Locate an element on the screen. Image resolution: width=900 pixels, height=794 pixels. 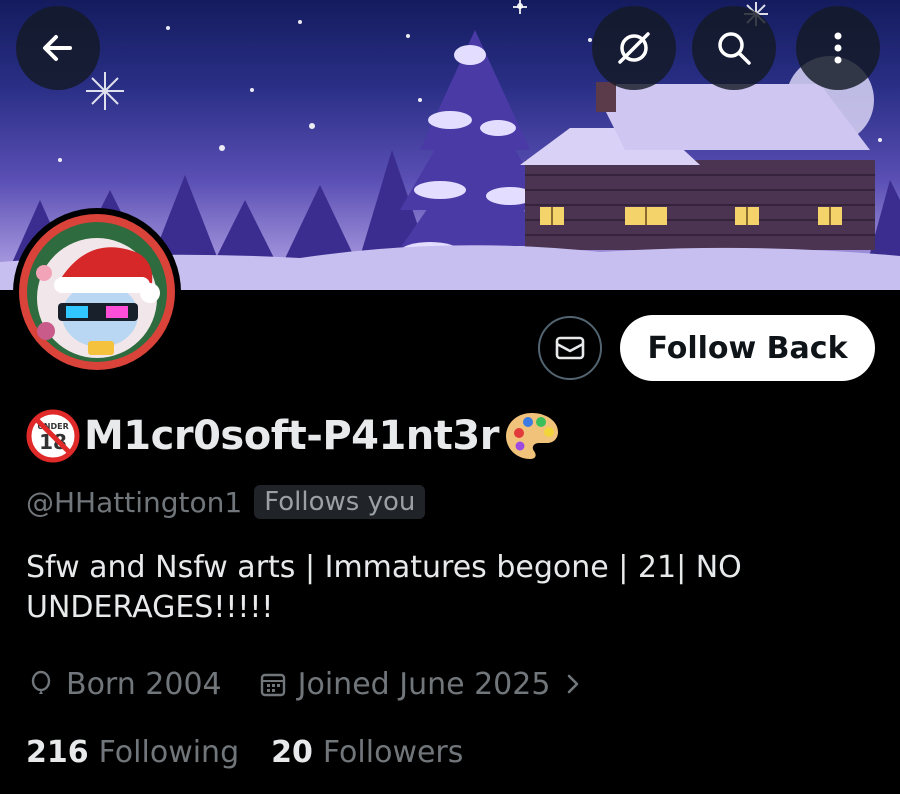
chevron-right-icon is located at coordinates (573, 684).